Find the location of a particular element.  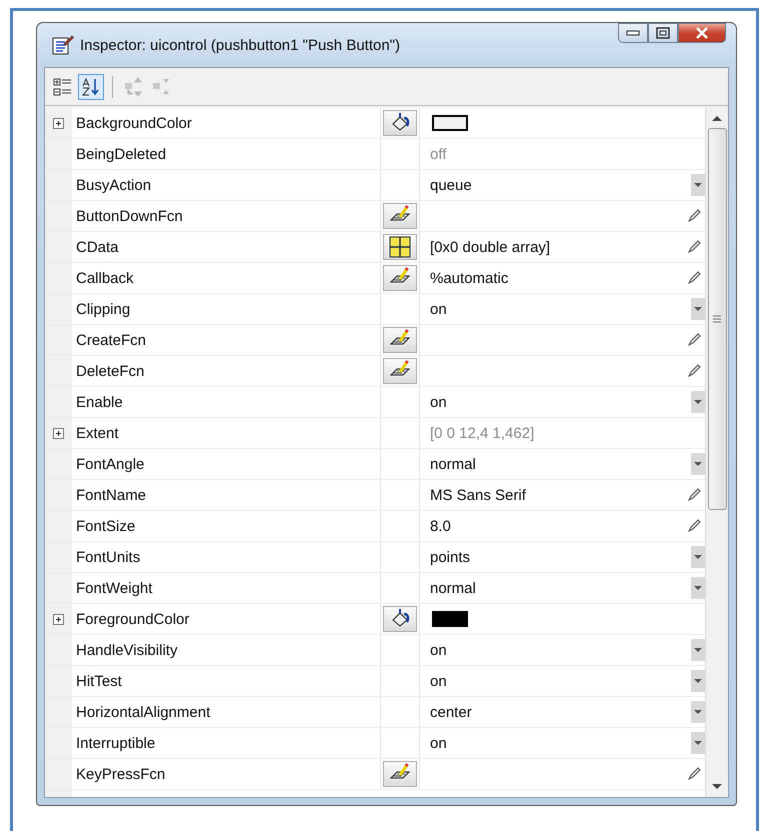

minimize-icon is located at coordinates (633, 33).